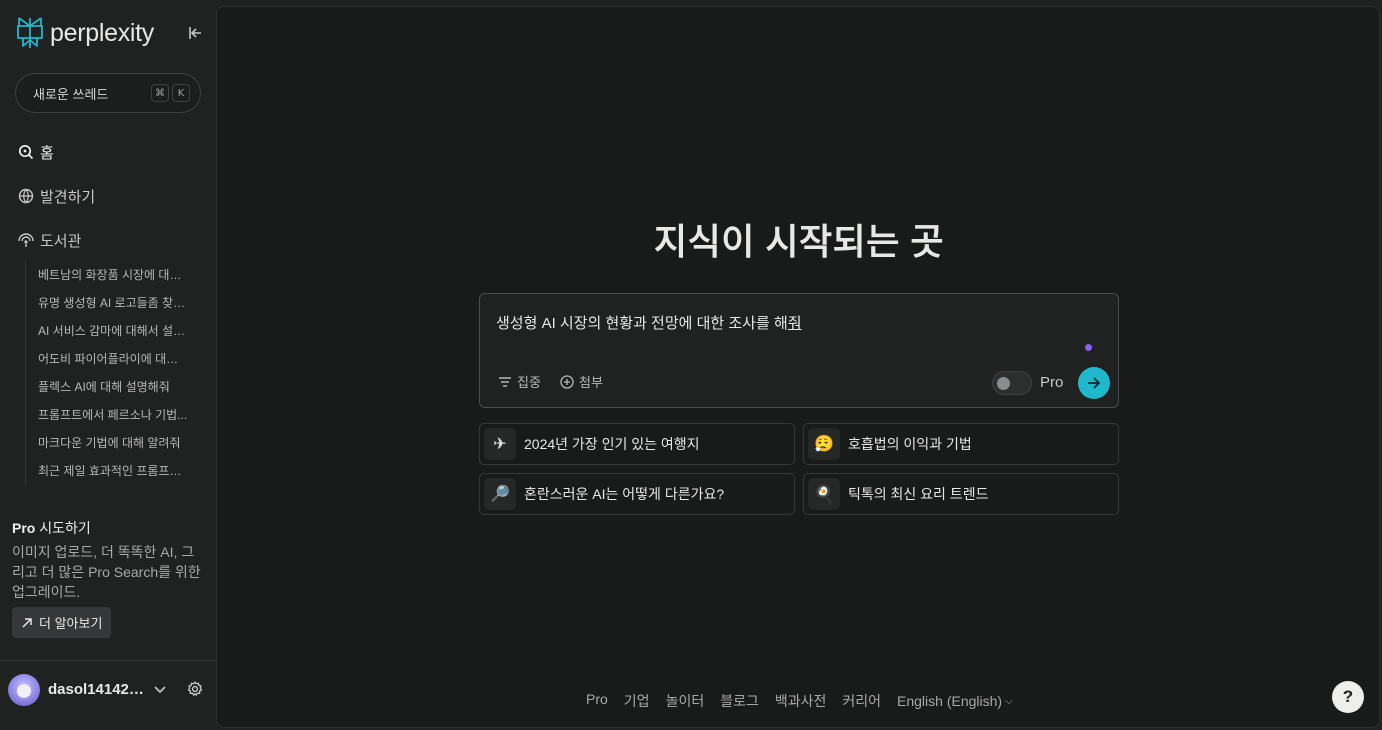 This screenshot has height=730, width=1382. Describe the element at coordinates (113, 388) in the screenshot. I see `library-thread-item: 플렉스 AI에 대해 설명해줘` at that location.